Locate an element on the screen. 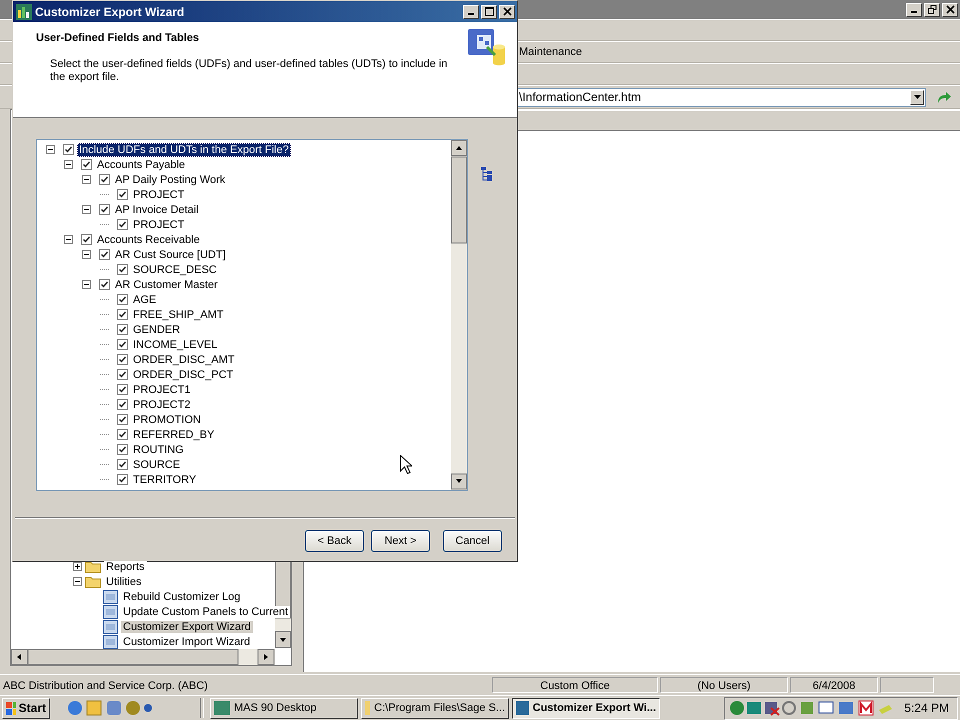 The width and height of the screenshot is (960, 720). tree-item: Include UDFs and UDTs in the Export File? is located at coordinates (184, 149).